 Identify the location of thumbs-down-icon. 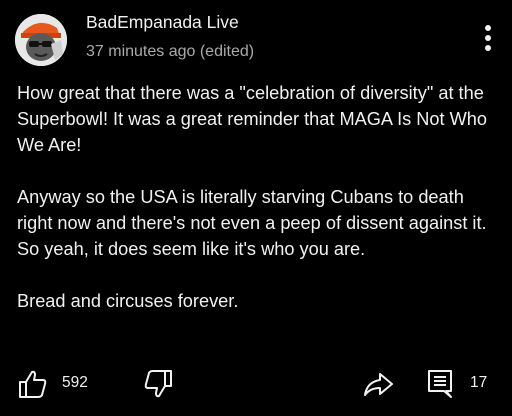
(158, 384).